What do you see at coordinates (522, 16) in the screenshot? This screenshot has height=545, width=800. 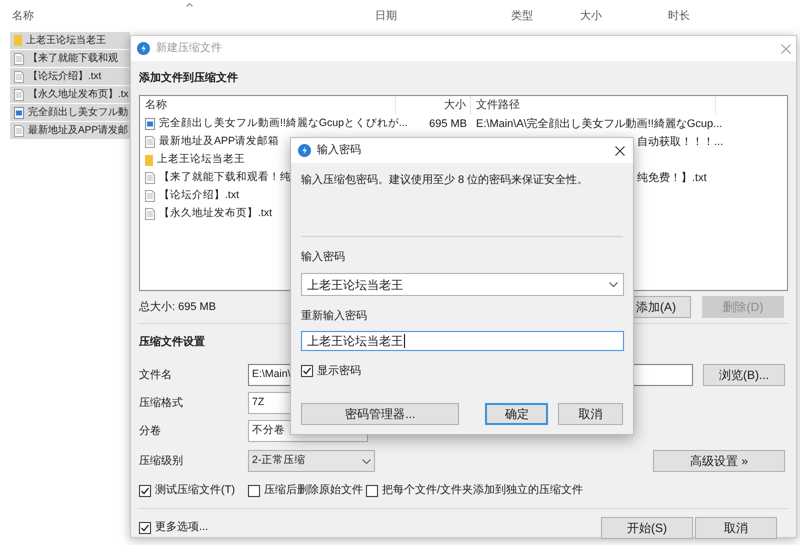 I see `column-header: 类型` at bounding box center [522, 16].